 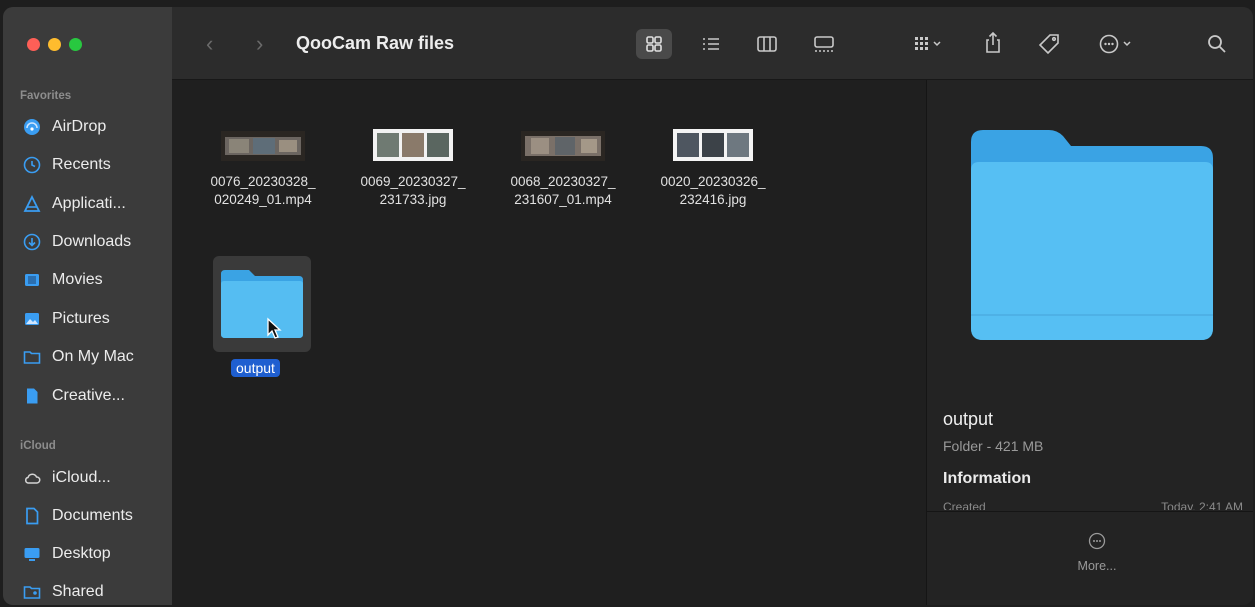 What do you see at coordinates (32, 319) in the screenshot?
I see `photo-icon` at bounding box center [32, 319].